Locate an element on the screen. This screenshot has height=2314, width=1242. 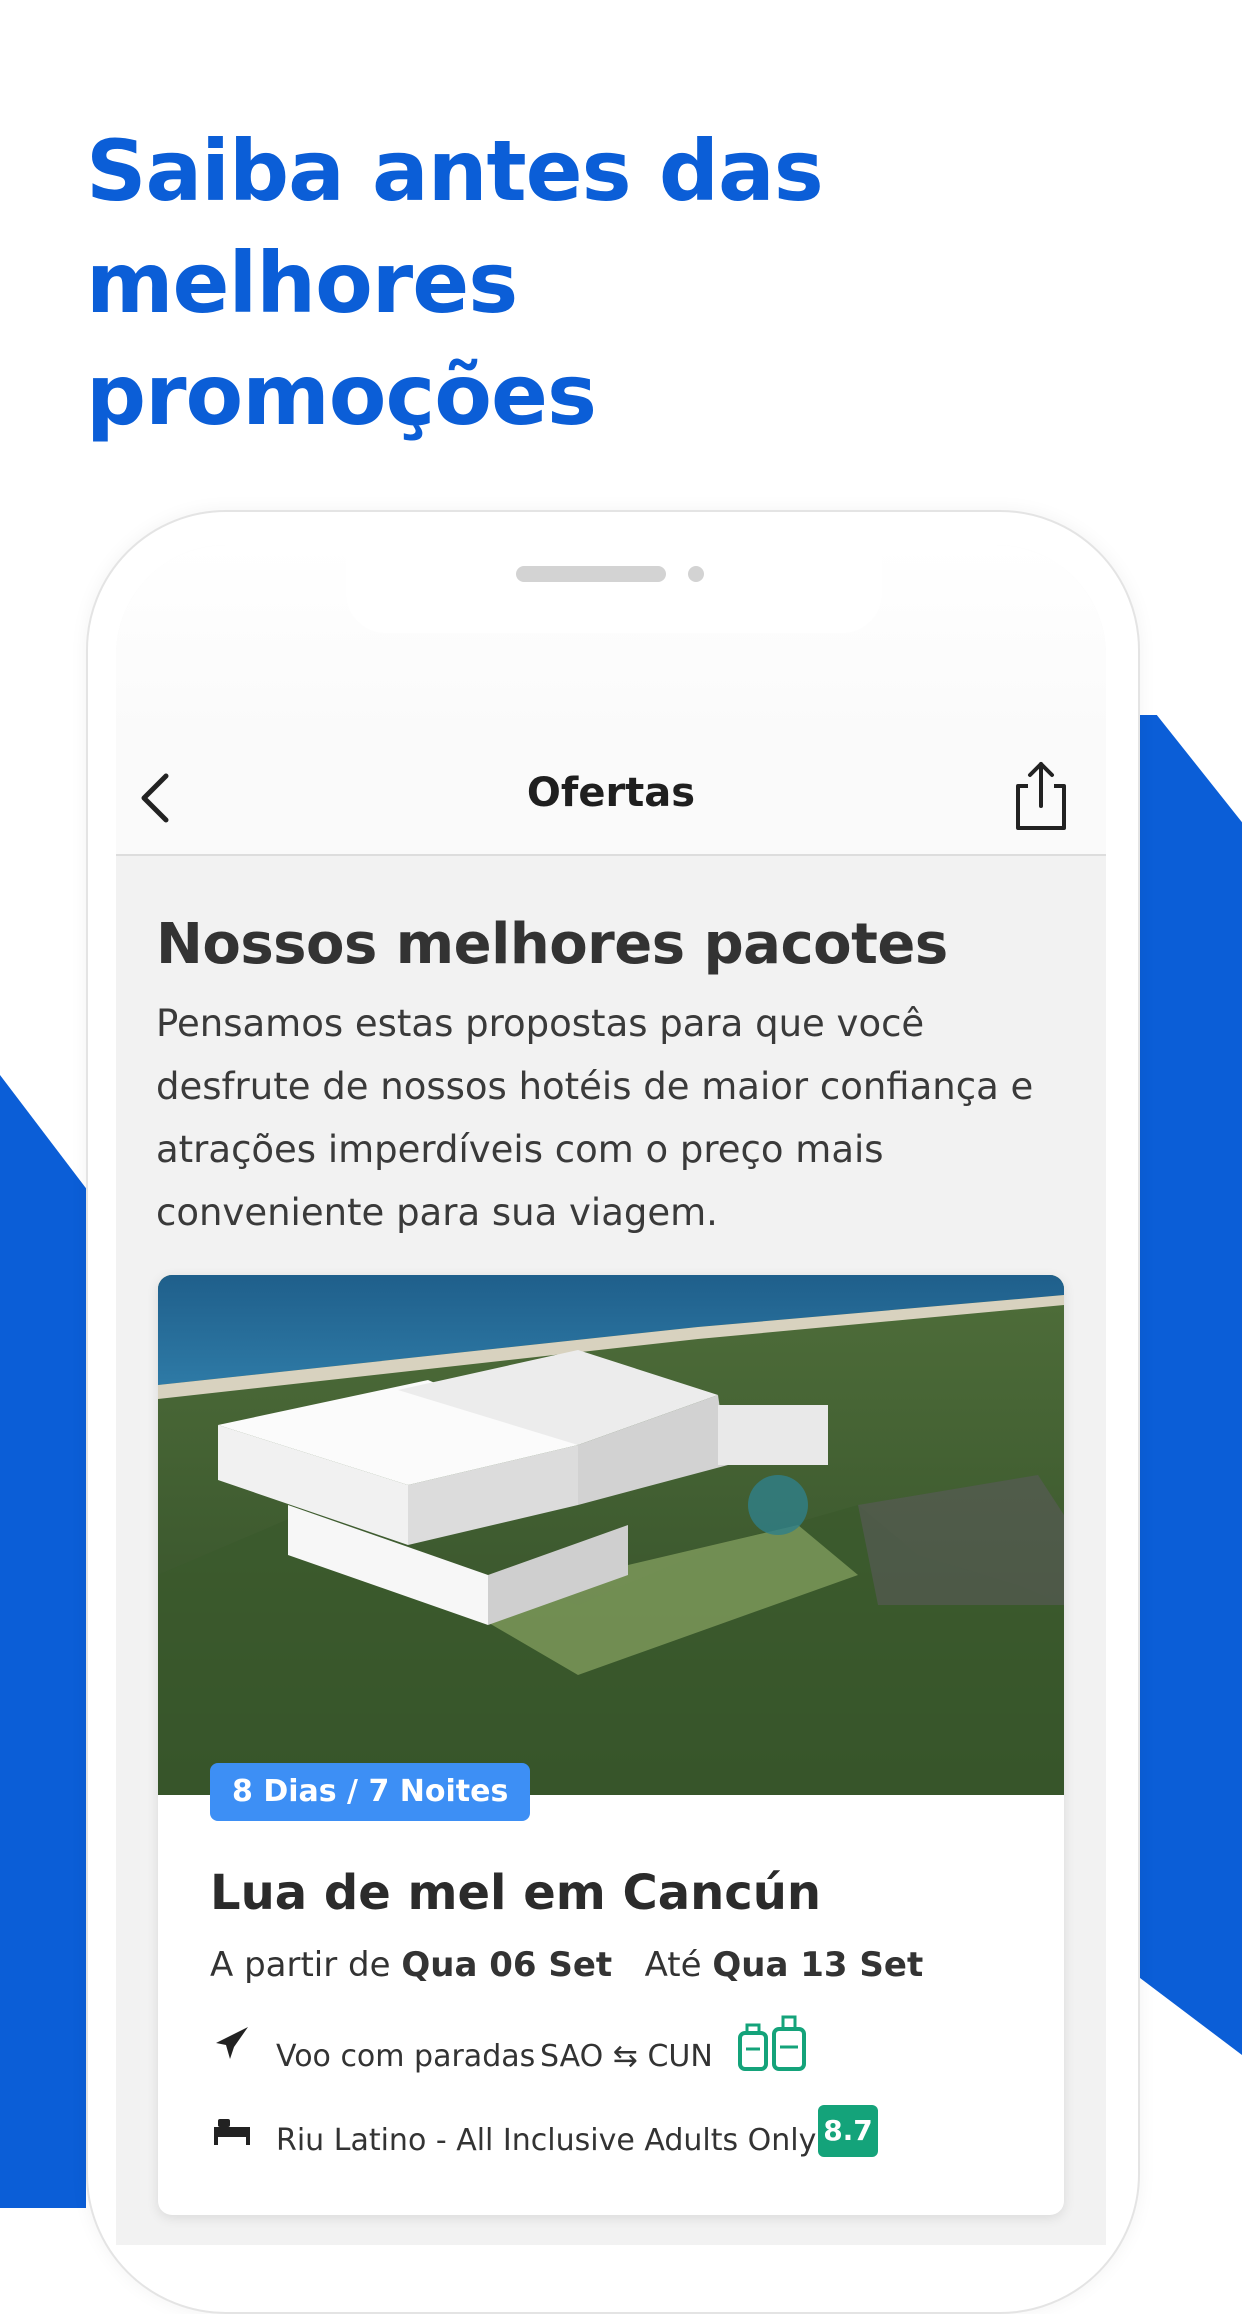
promo-headline: Saiba antes das melhores promoções is located at coordinates (636, 283).